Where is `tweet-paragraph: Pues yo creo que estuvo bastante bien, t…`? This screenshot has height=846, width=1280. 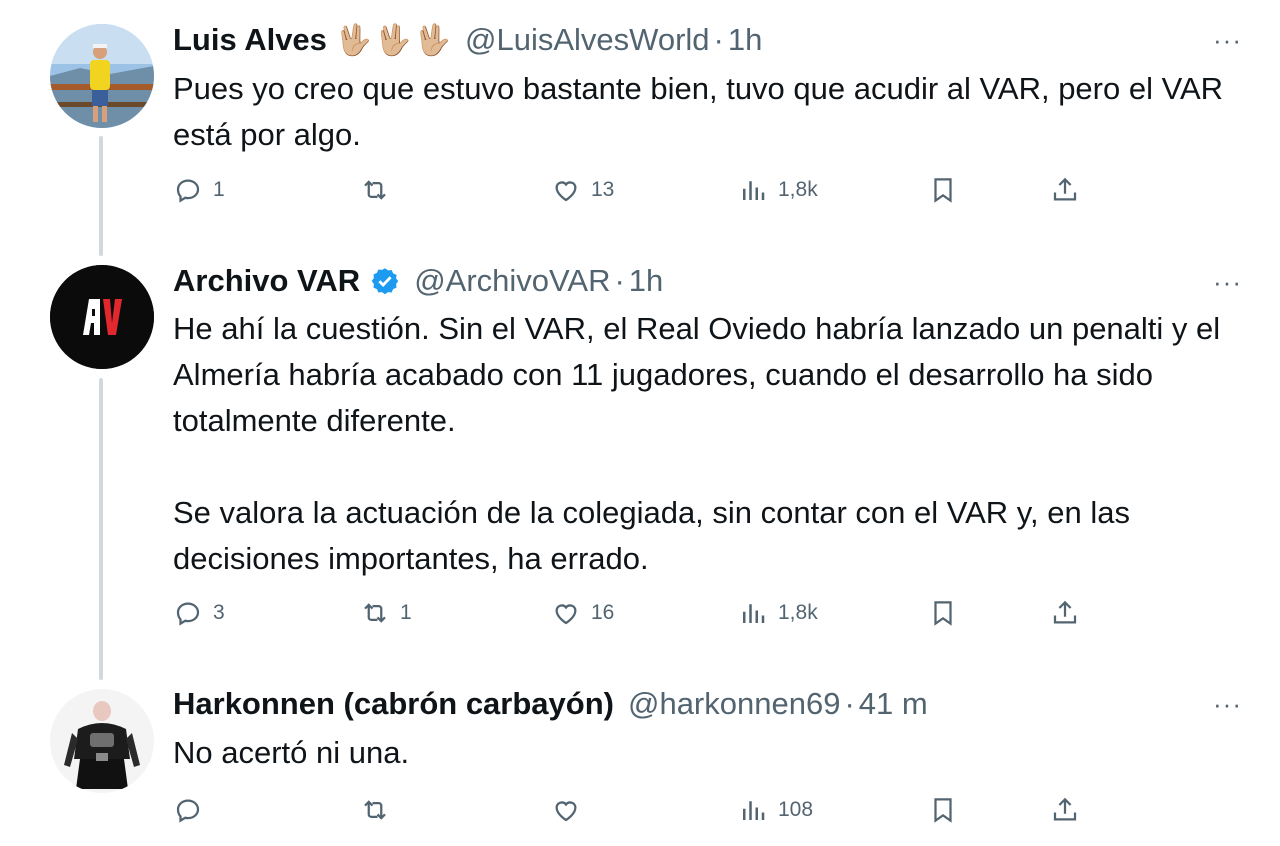
tweet-paragraph: Pues yo creo que estuvo bastante bien, t… is located at coordinates (698, 111).